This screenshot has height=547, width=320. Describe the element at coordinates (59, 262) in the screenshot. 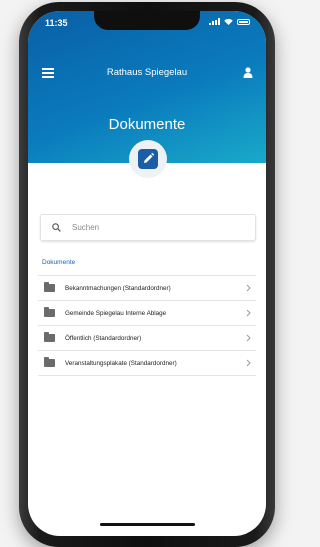

I see `section-label: Dokumente` at that location.